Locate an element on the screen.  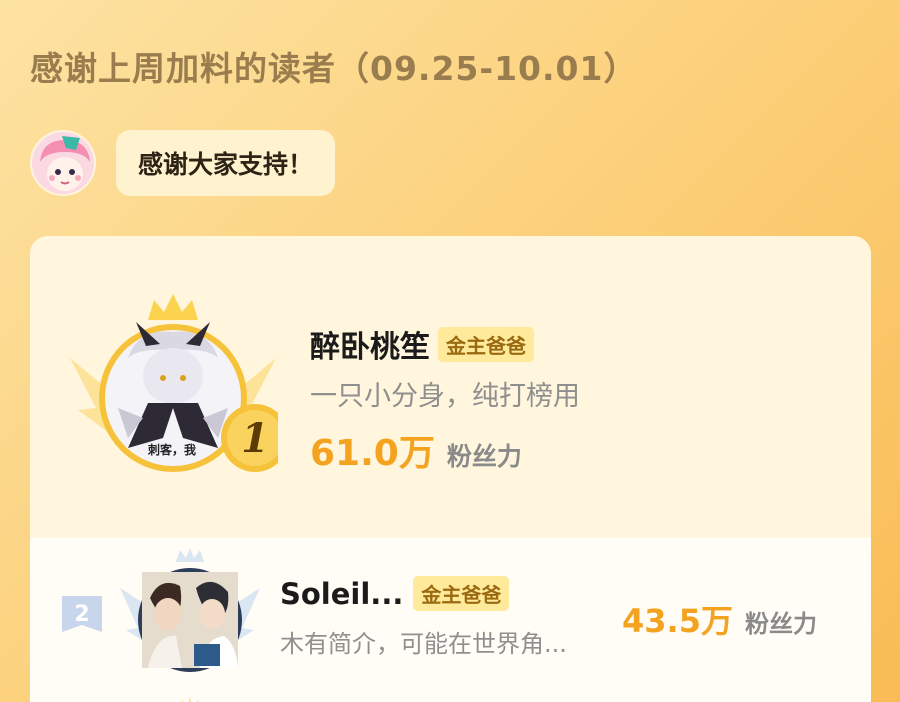
rank1-score-unit: 粉丝力 is located at coordinates (484, 456).